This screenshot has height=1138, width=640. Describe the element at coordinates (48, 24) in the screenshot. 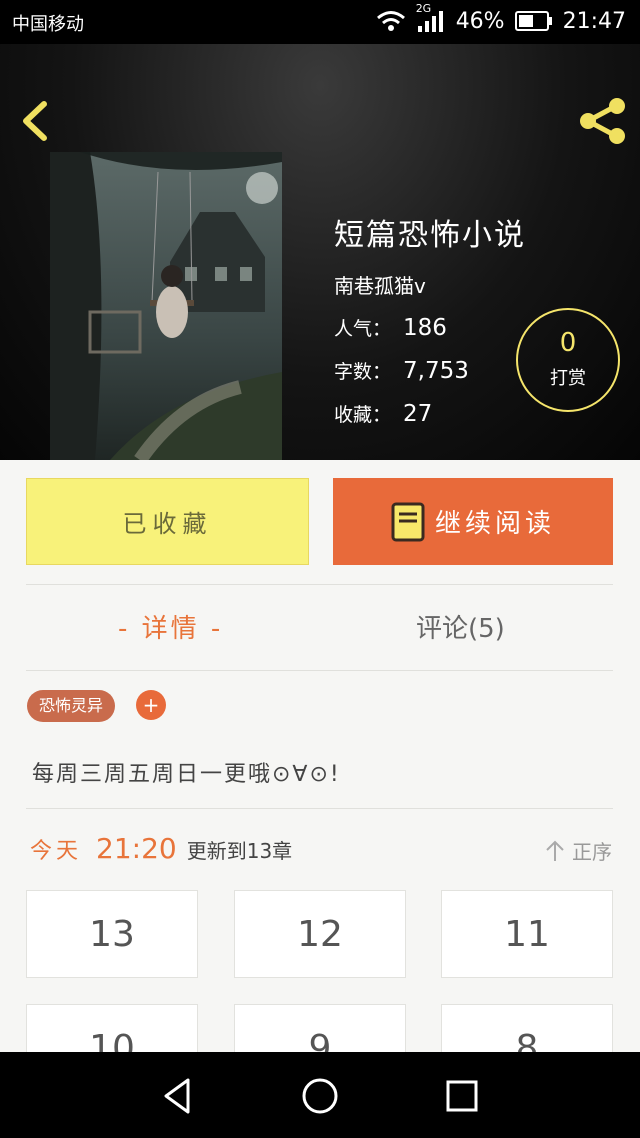

I see `carrier-name: 中国移动` at that location.